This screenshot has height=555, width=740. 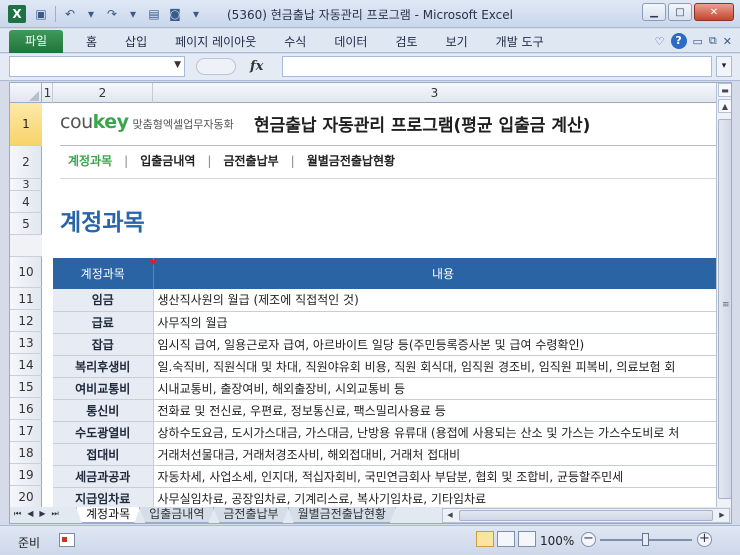 I want to click on tab-data: 데이터, so click(x=350, y=41).